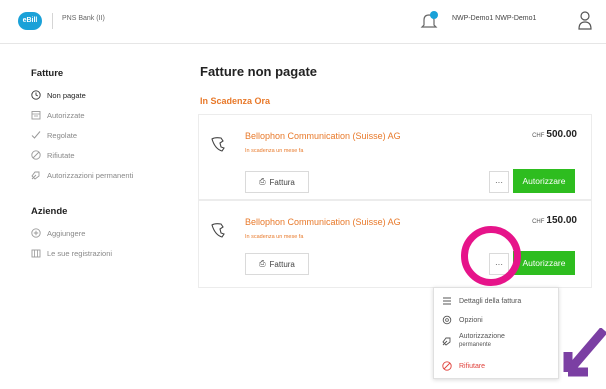 The image size is (606, 389). What do you see at coordinates (30, 21) in the screenshot?
I see `ebill-logo: eBill` at bounding box center [30, 21].